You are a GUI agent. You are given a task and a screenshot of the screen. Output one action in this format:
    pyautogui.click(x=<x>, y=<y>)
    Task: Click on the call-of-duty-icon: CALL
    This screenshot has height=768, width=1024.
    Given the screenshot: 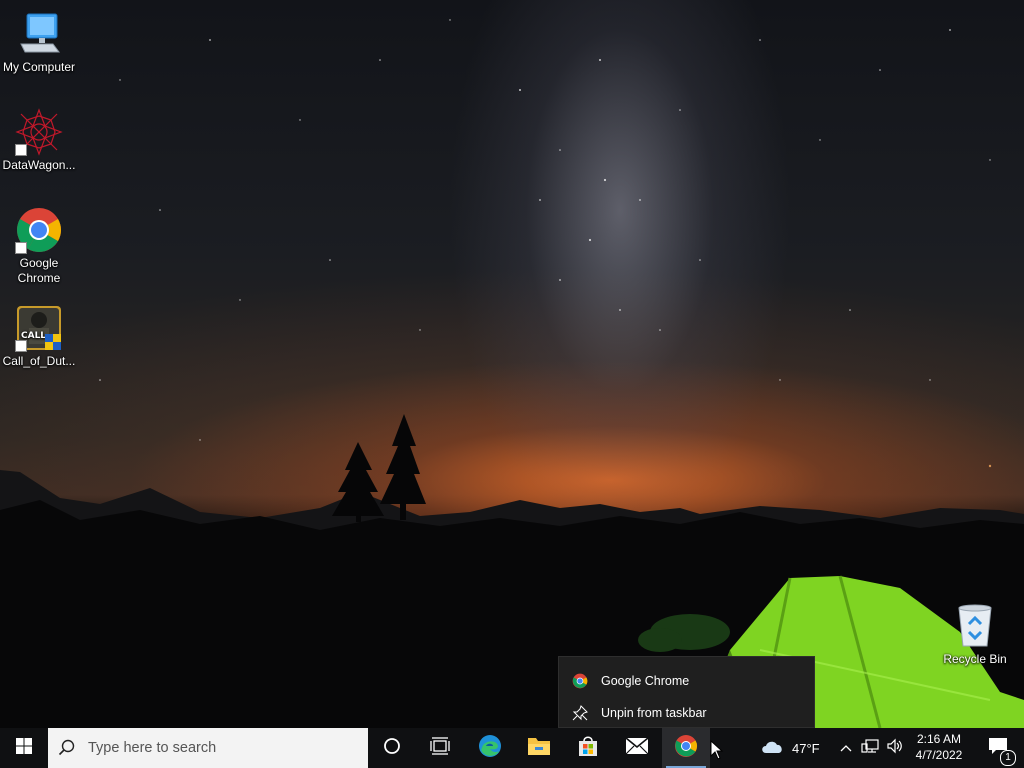 What is the action you would take?
    pyautogui.click(x=39, y=328)
    